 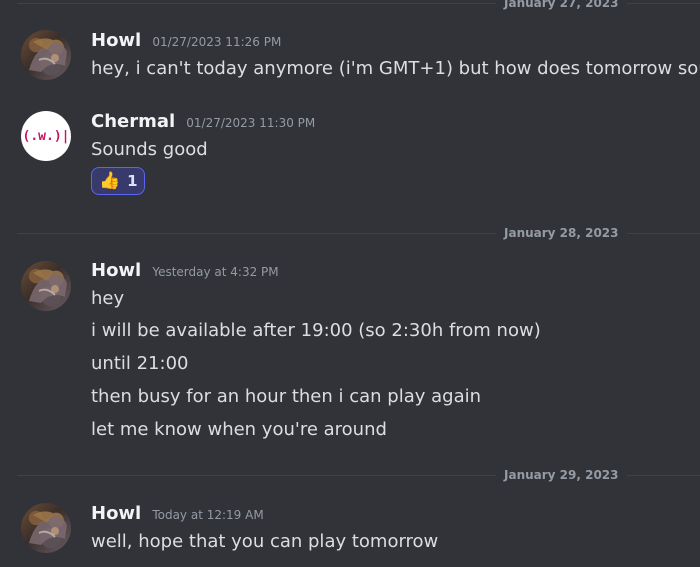 What do you see at coordinates (265, 541) in the screenshot?
I see `message-text: well, hope that you can play tomorrow` at bounding box center [265, 541].